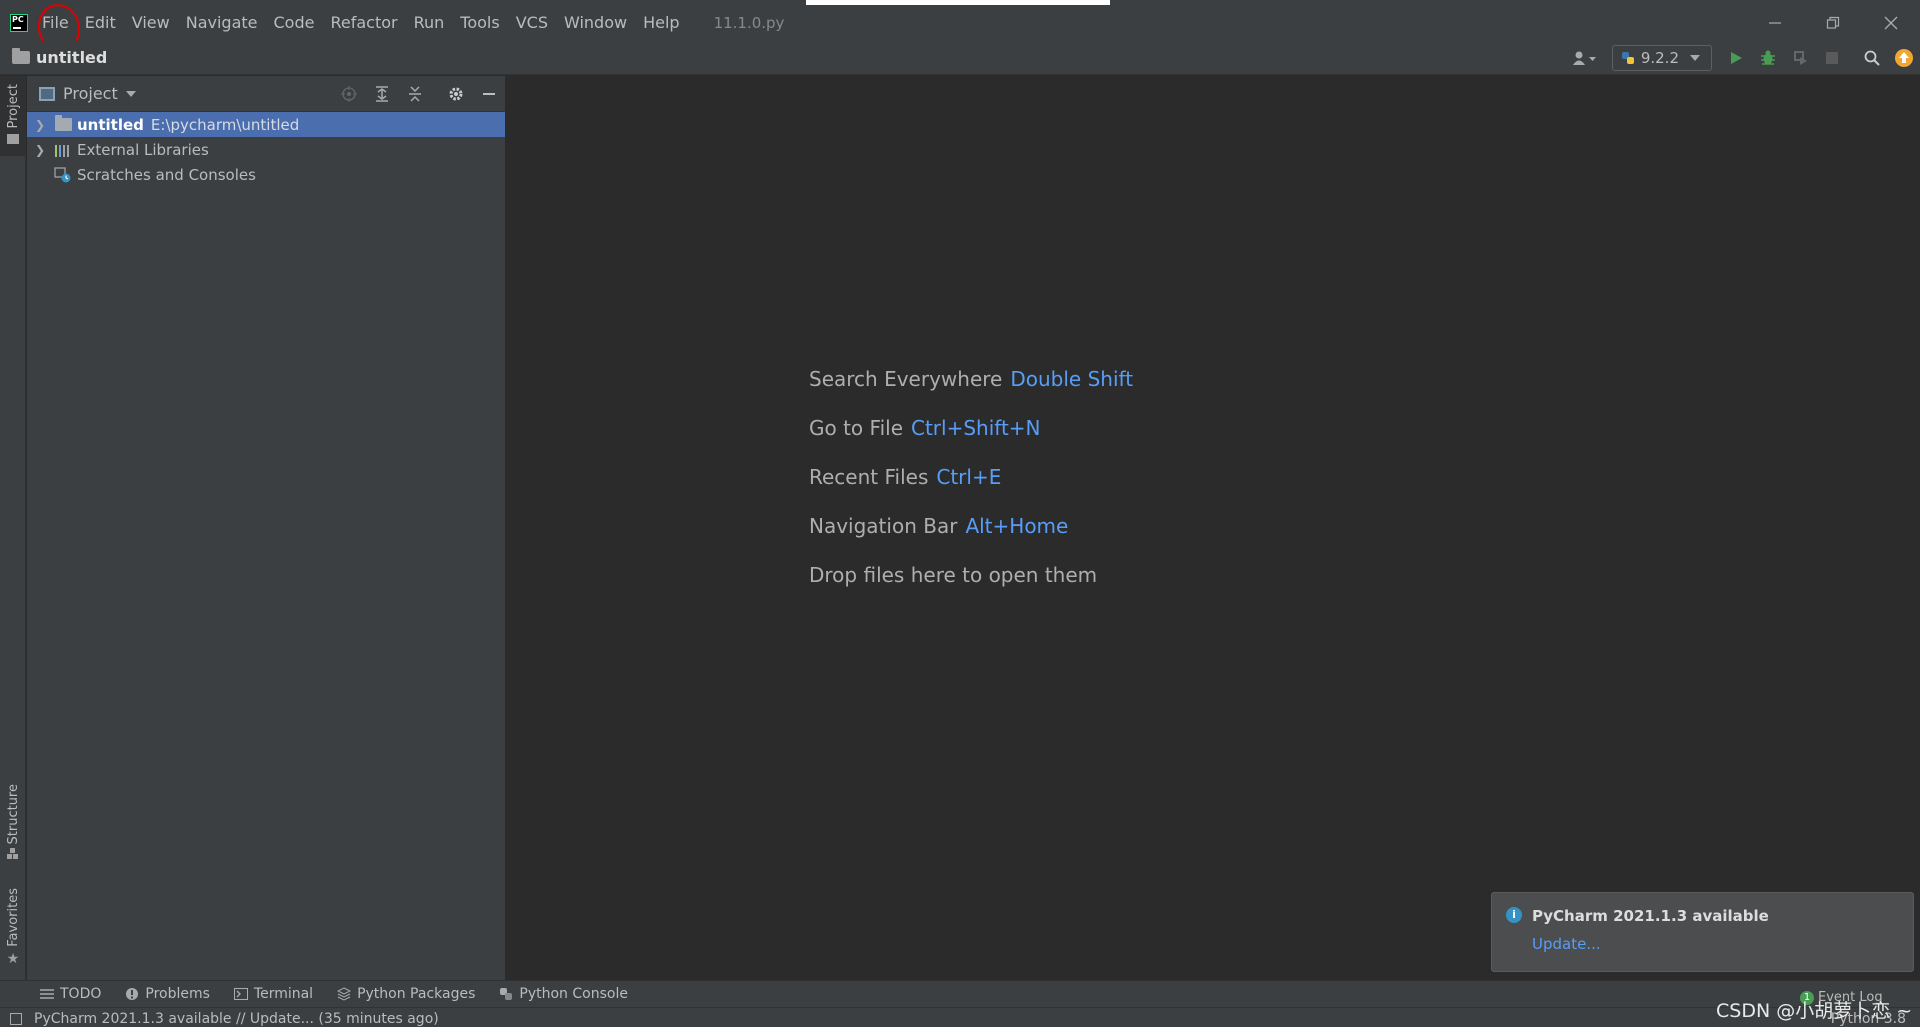  What do you see at coordinates (47, 994) in the screenshot?
I see `list-icon` at bounding box center [47, 994].